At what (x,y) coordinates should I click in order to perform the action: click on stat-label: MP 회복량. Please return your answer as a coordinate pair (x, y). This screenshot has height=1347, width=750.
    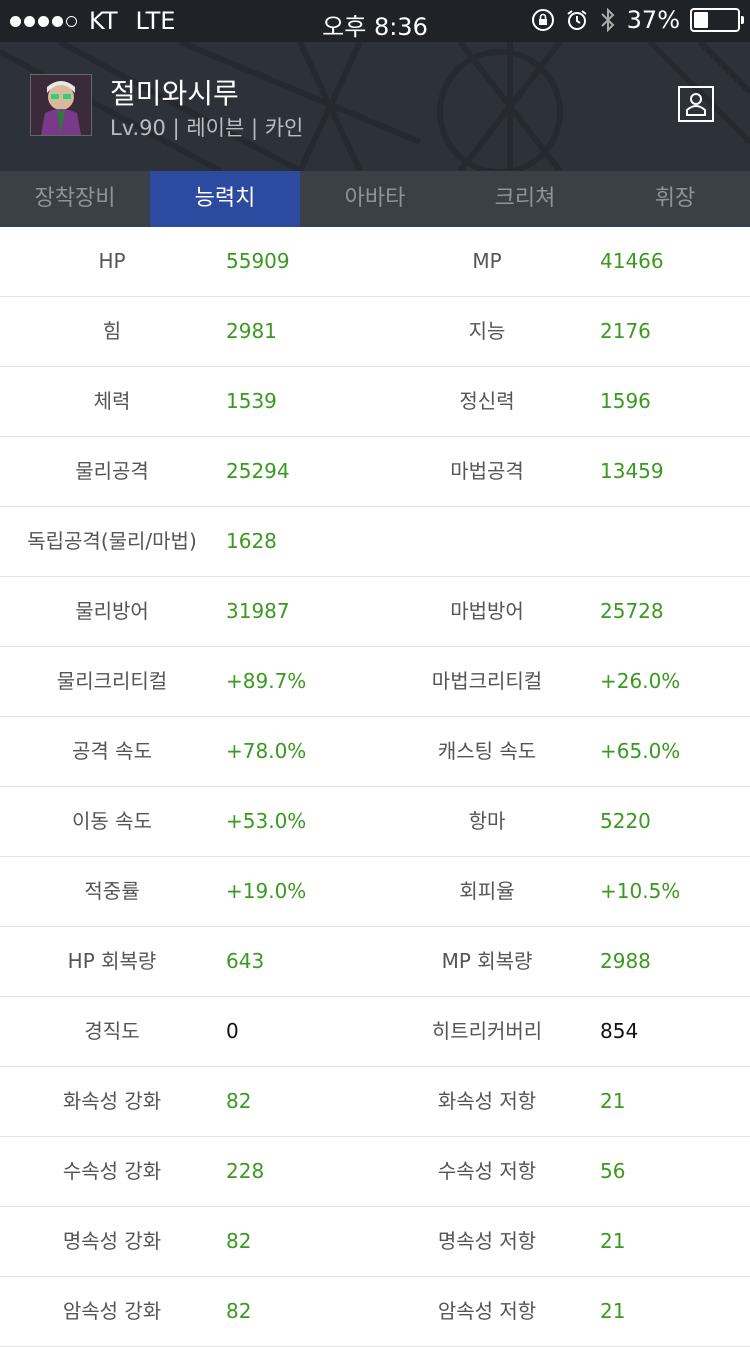
    Looking at the image, I should click on (487, 961).